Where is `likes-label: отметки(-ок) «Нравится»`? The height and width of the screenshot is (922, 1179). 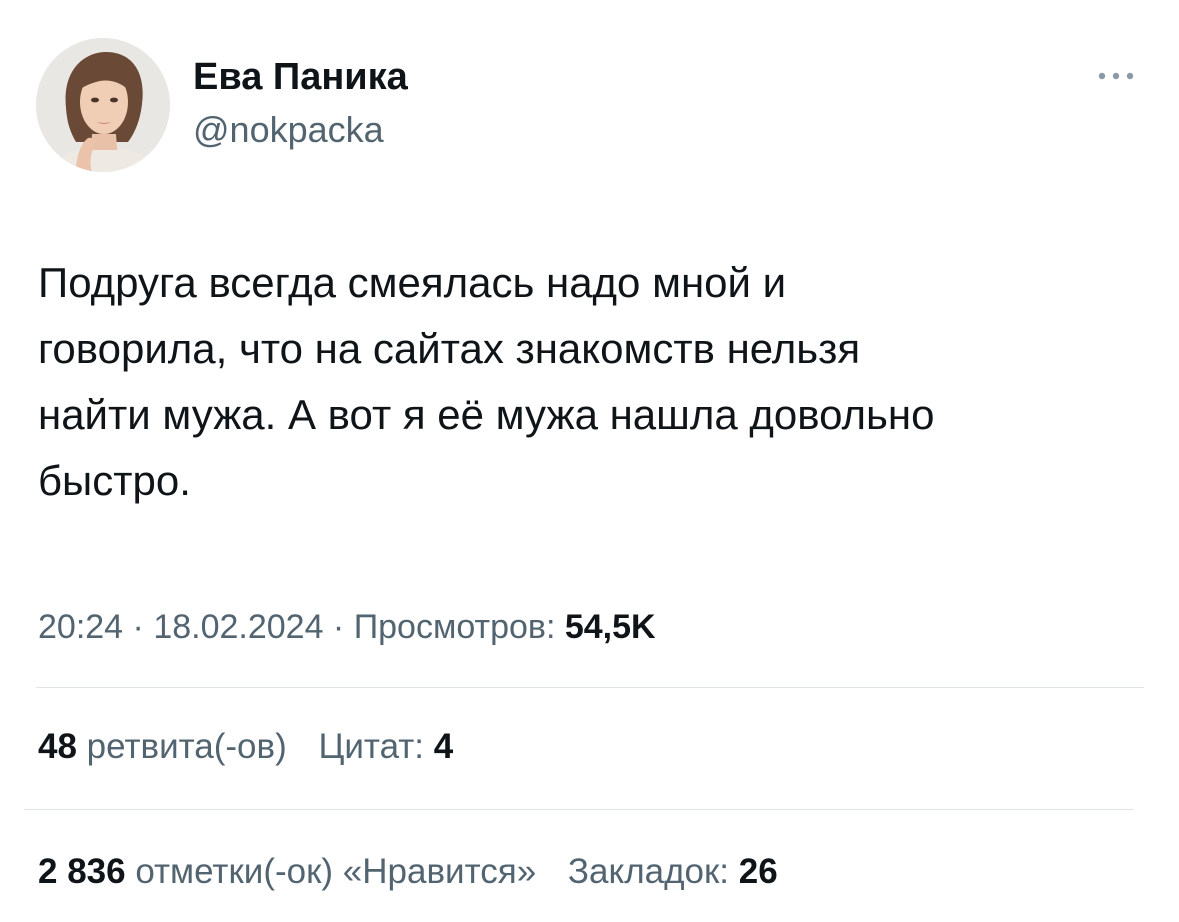
likes-label: отметки(-ок) «Нравится» is located at coordinates (336, 871).